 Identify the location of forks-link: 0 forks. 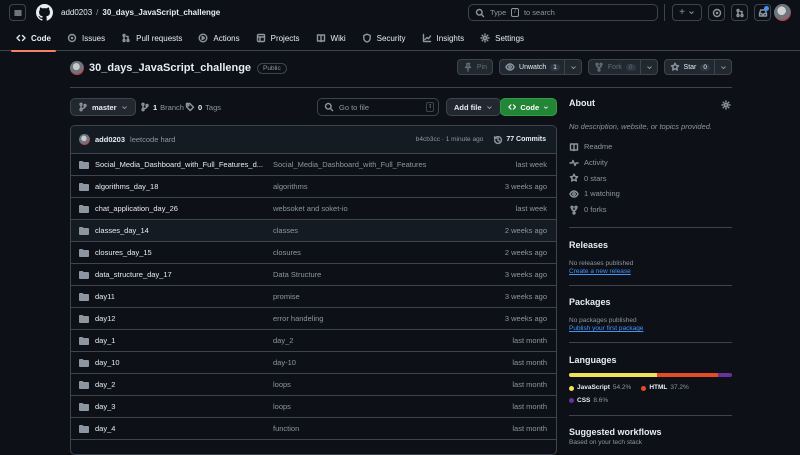
(650, 210).